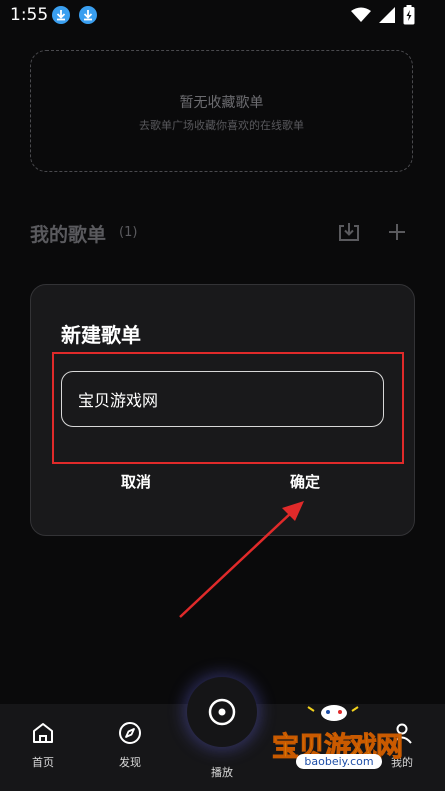 Image resolution: width=445 pixels, height=791 pixels. Describe the element at coordinates (43, 762) in the screenshot. I see `nav-home-label: 首页` at that location.